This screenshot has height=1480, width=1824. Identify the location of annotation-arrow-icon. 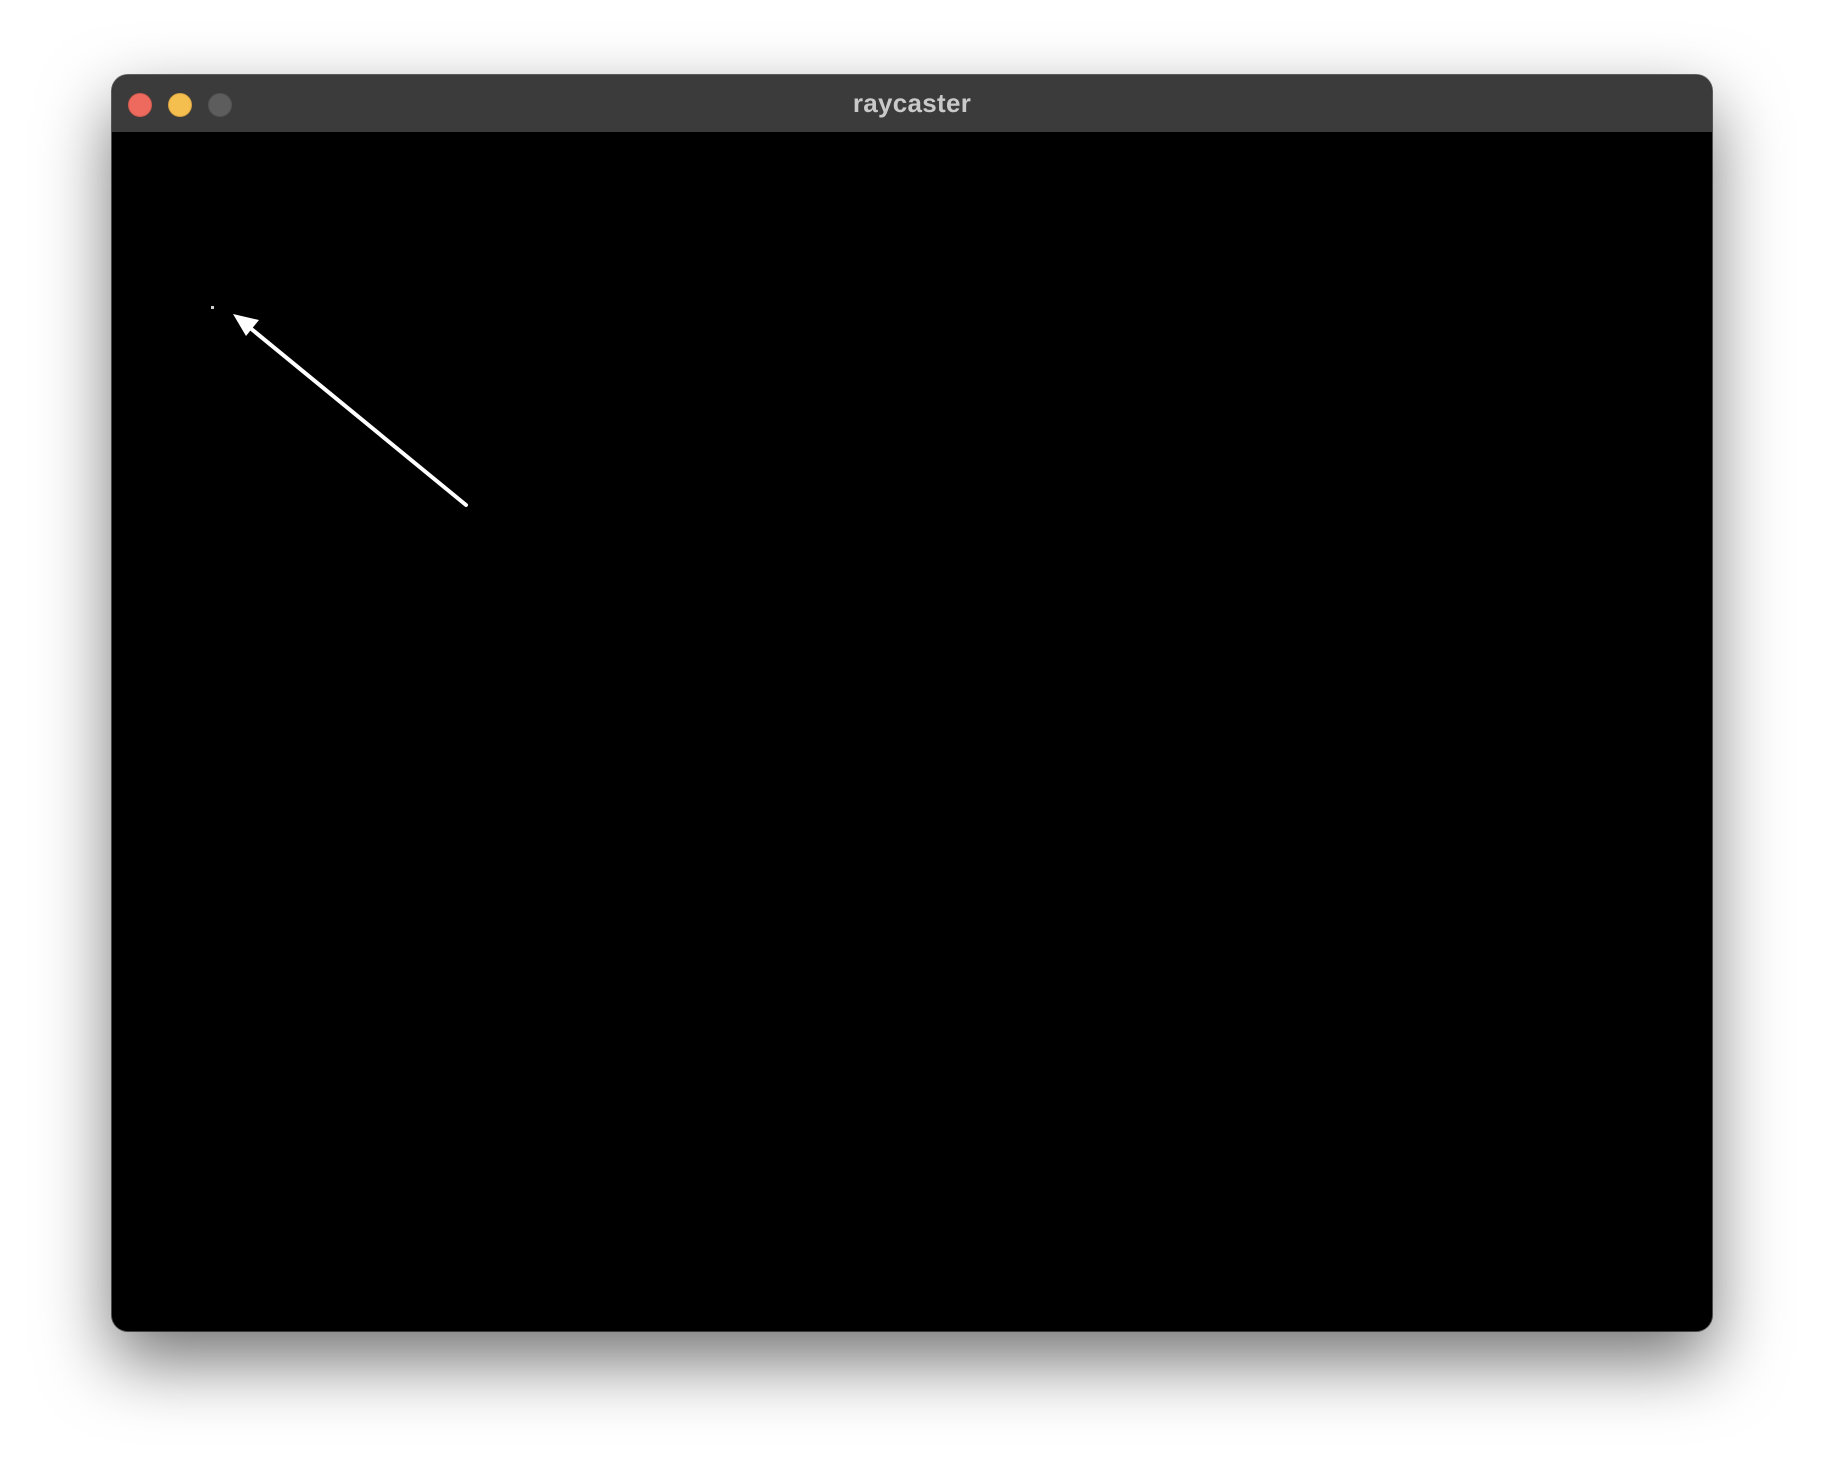
(350, 410).